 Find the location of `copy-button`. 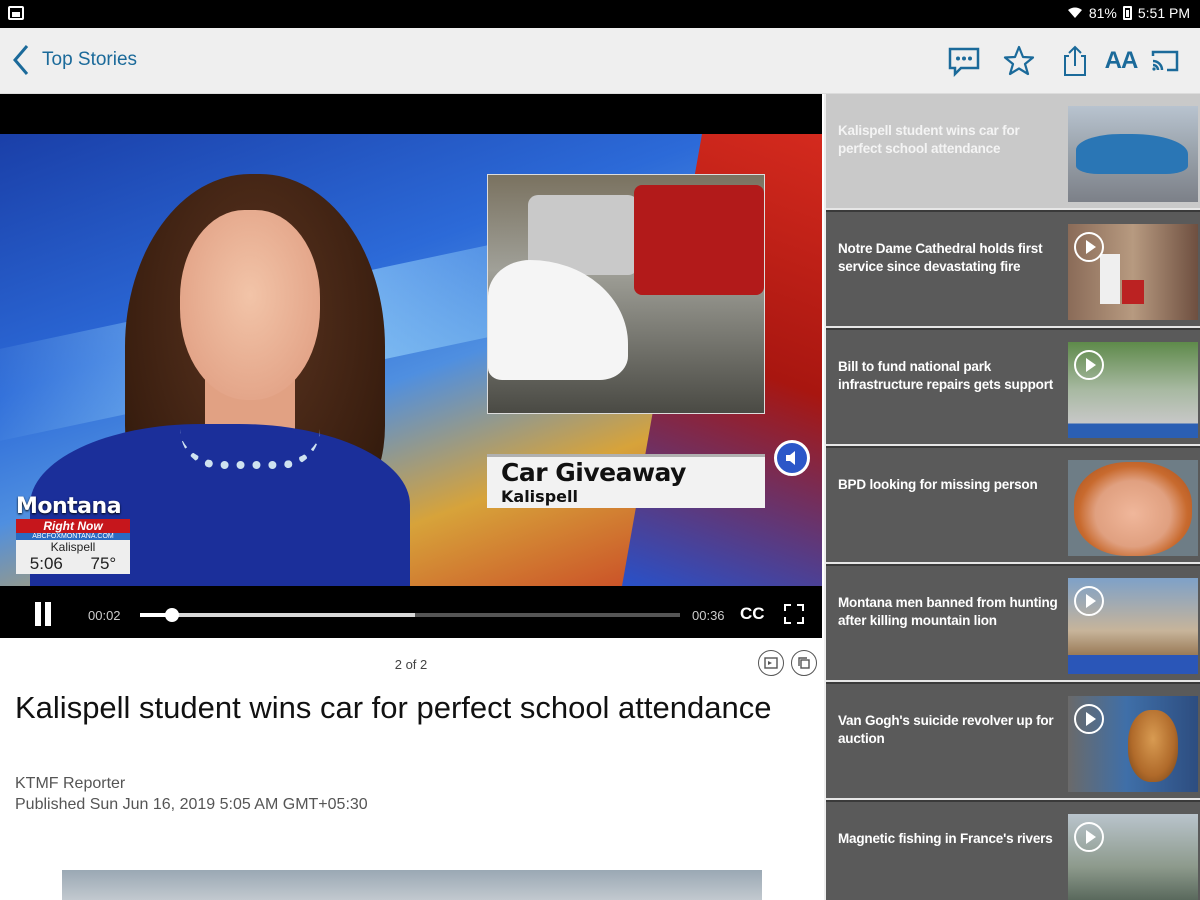

copy-button is located at coordinates (804, 663).